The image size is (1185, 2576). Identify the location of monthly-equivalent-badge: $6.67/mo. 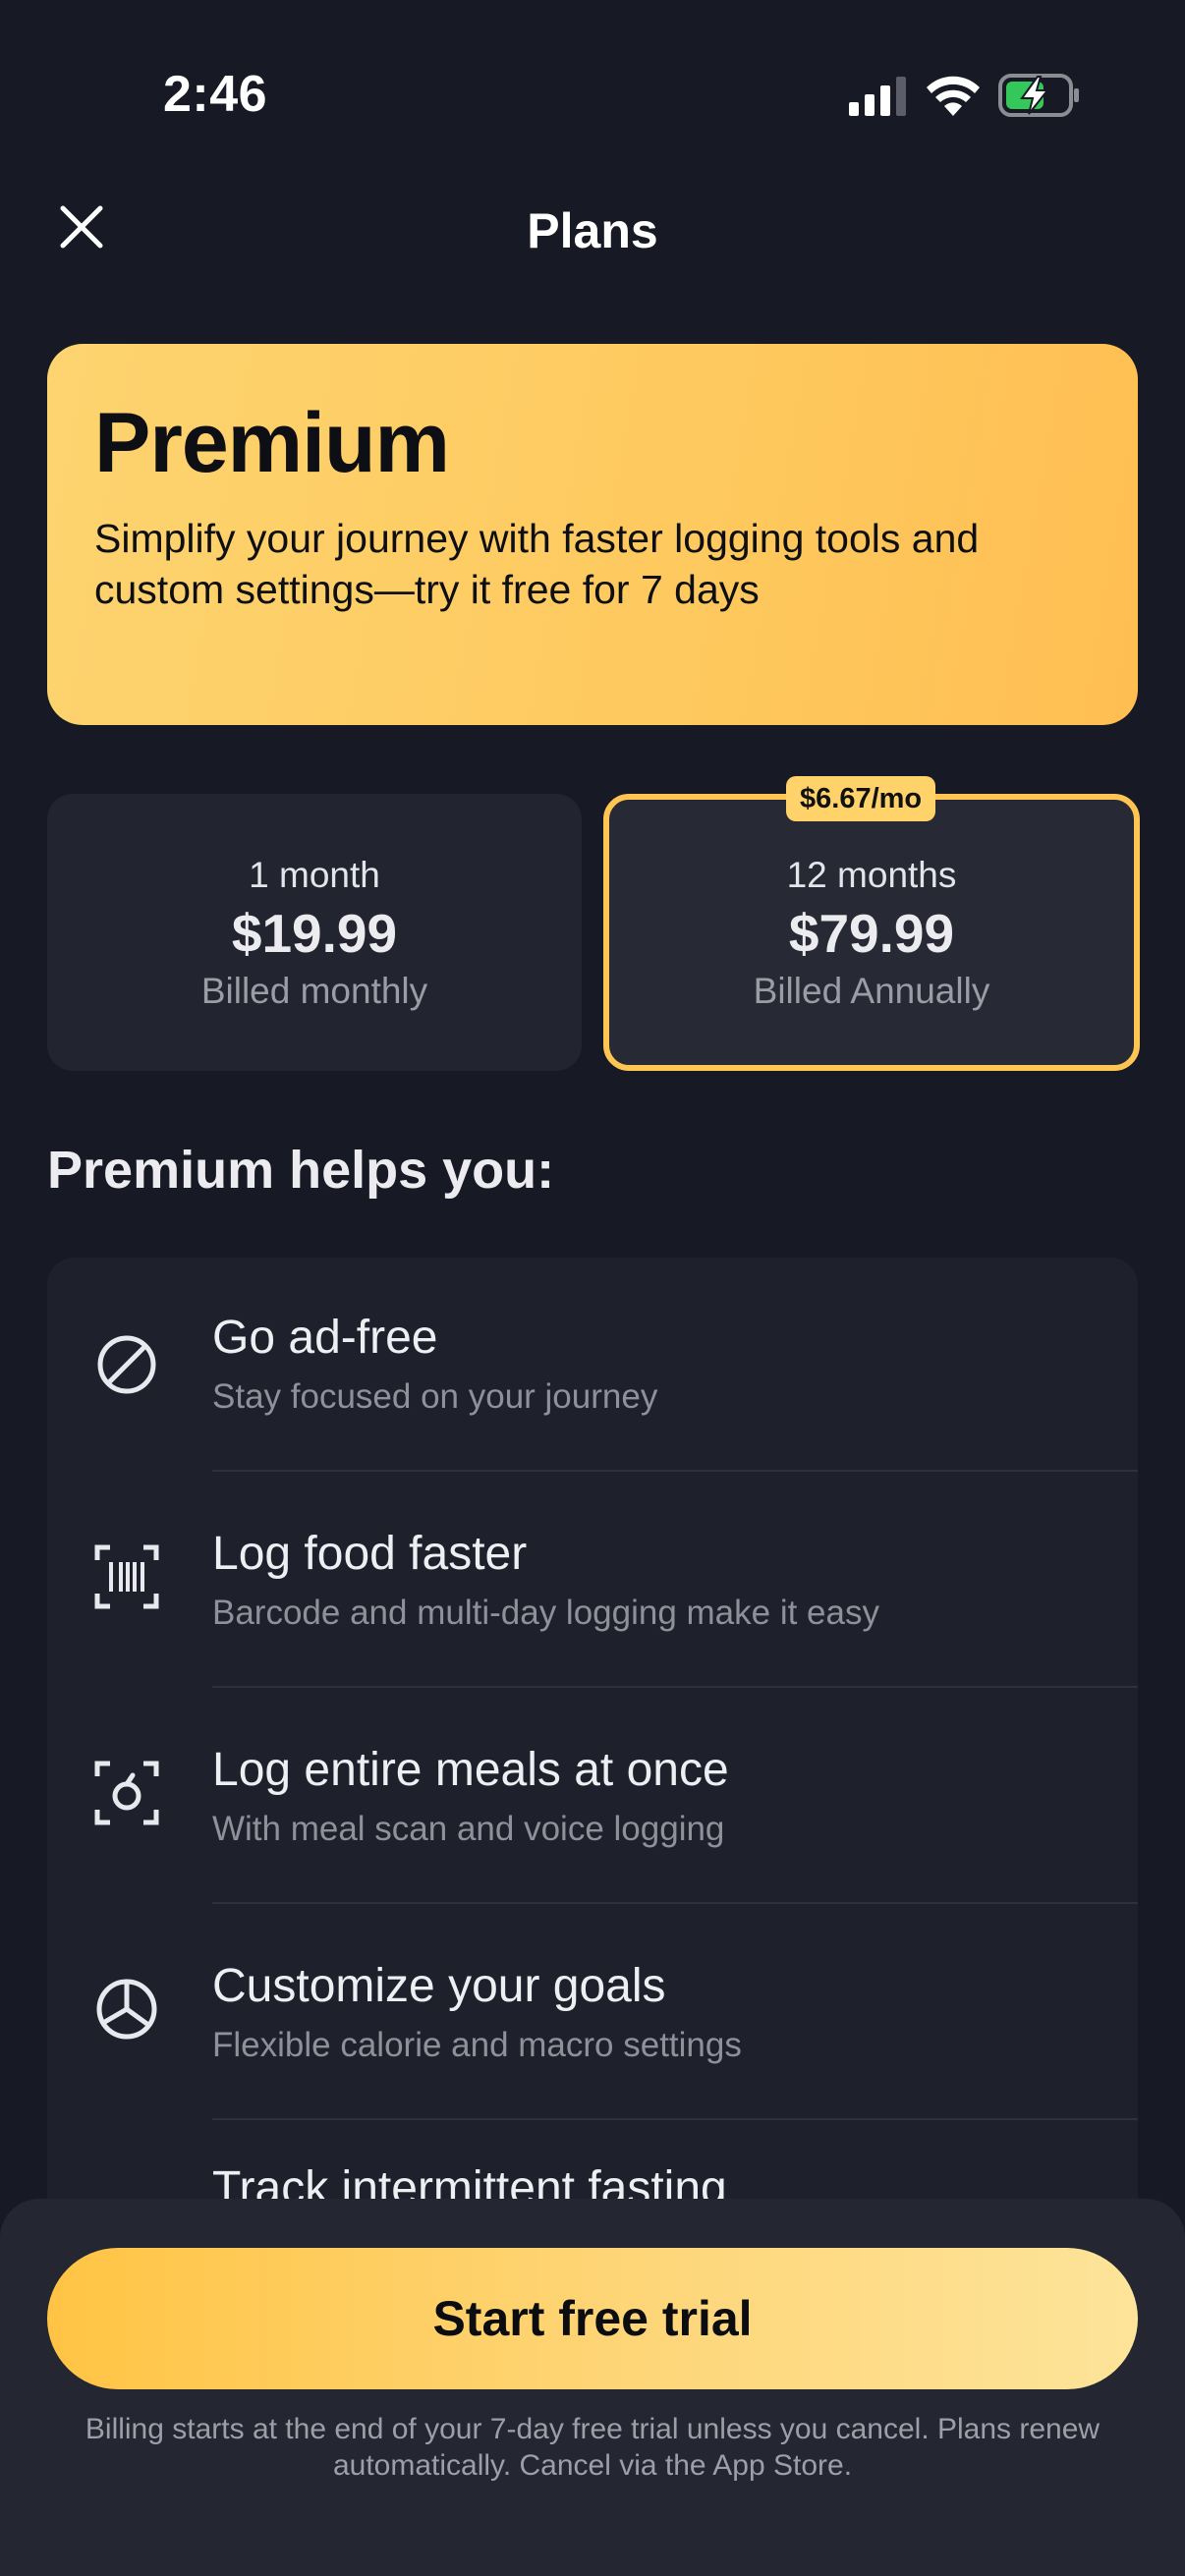
(861, 798).